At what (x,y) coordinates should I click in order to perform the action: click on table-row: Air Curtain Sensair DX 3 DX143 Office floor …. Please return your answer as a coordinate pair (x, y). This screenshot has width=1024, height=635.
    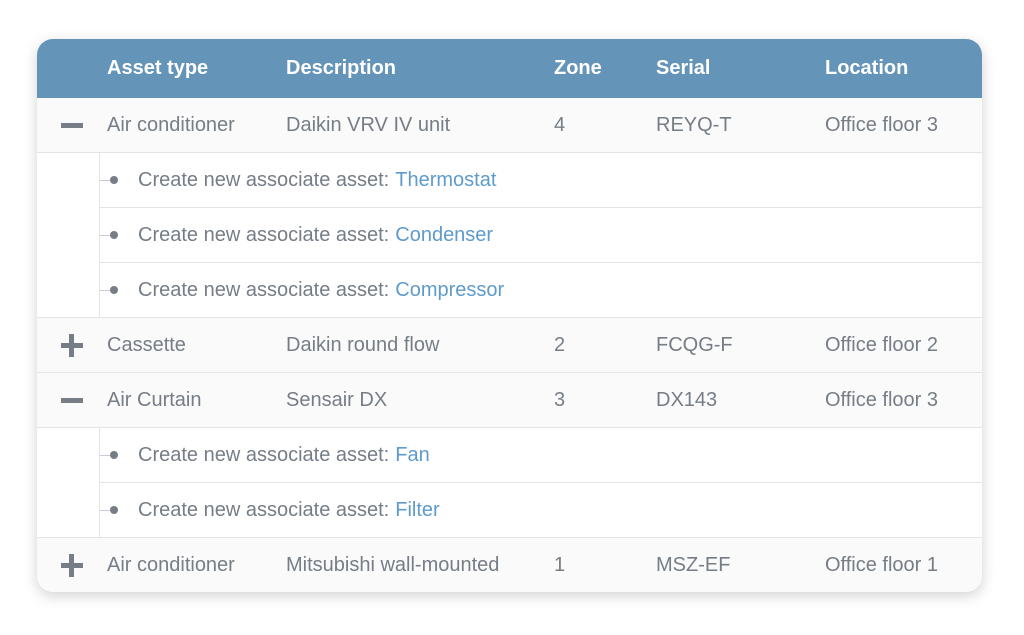
    Looking at the image, I should click on (509, 399).